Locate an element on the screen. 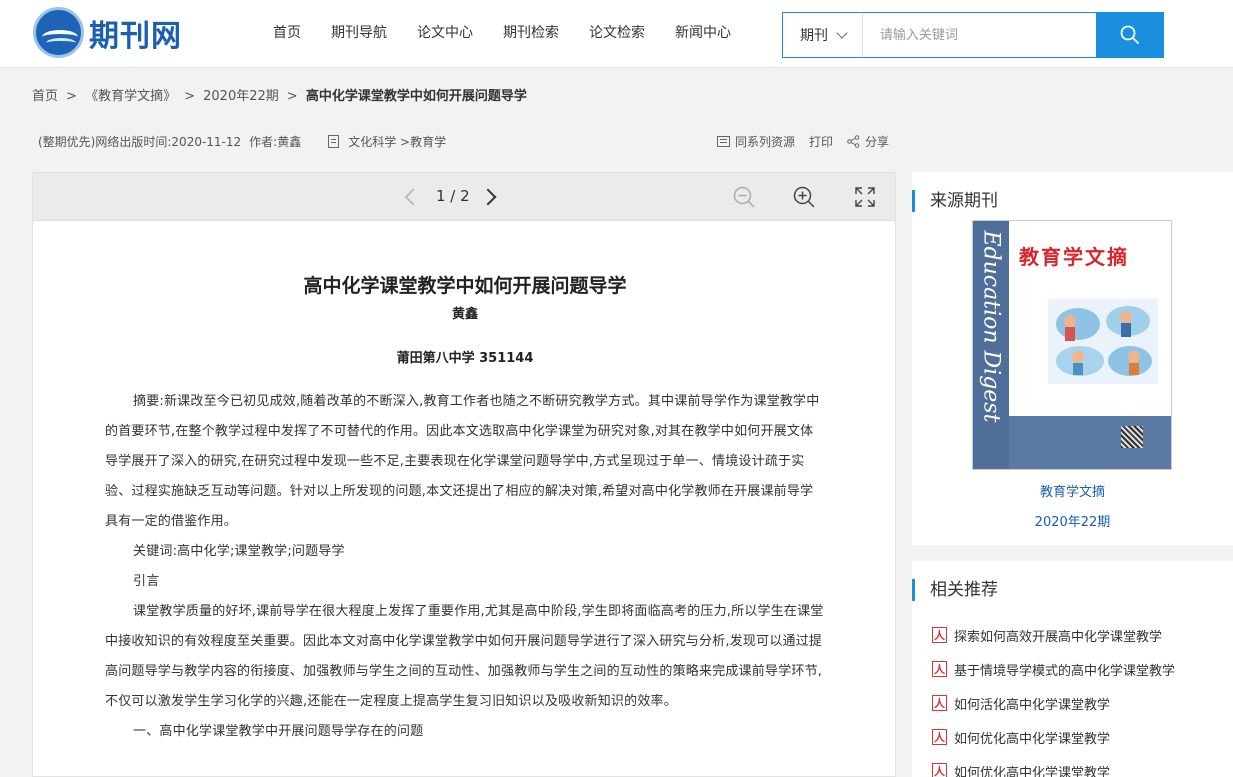 The height and width of the screenshot is (777, 1233). previous-page-icon is located at coordinates (411, 196).